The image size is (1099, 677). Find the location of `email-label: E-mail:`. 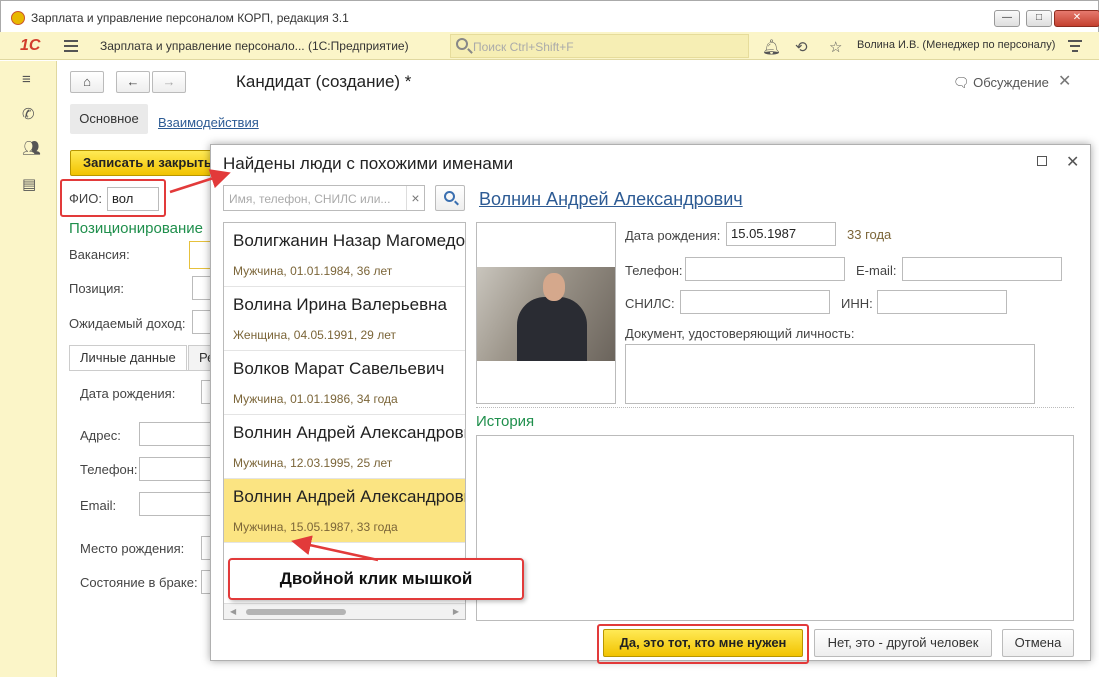

email-label: E-mail: is located at coordinates (876, 270).